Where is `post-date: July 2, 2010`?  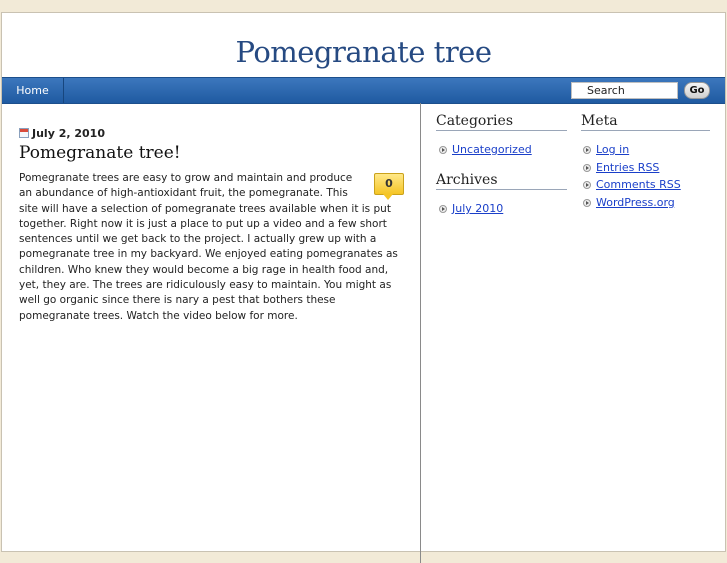 post-date: July 2, 2010 is located at coordinates (62, 133).